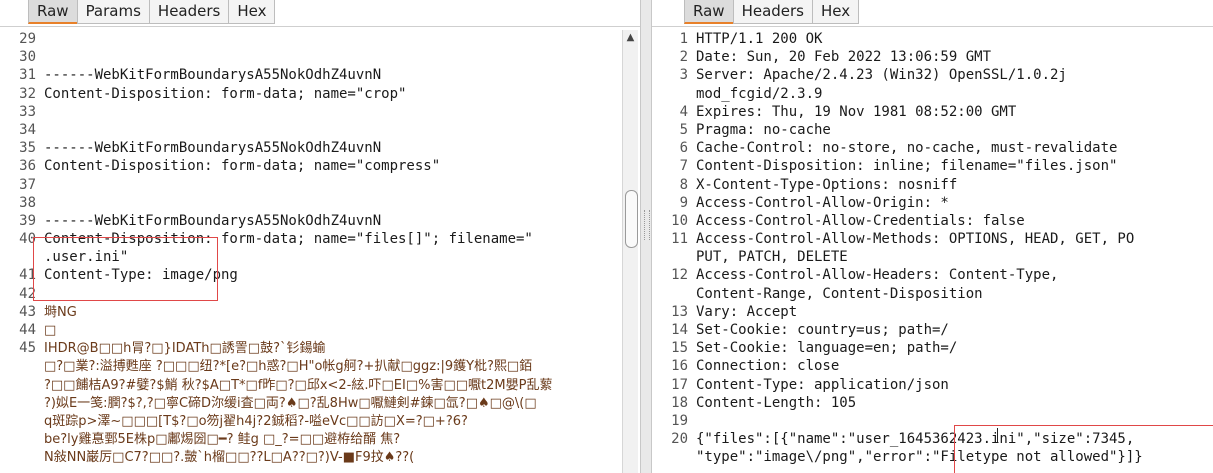 This screenshot has height=473, width=1213. I want to click on line-text: Pragma: no-cache, so click(763, 129).